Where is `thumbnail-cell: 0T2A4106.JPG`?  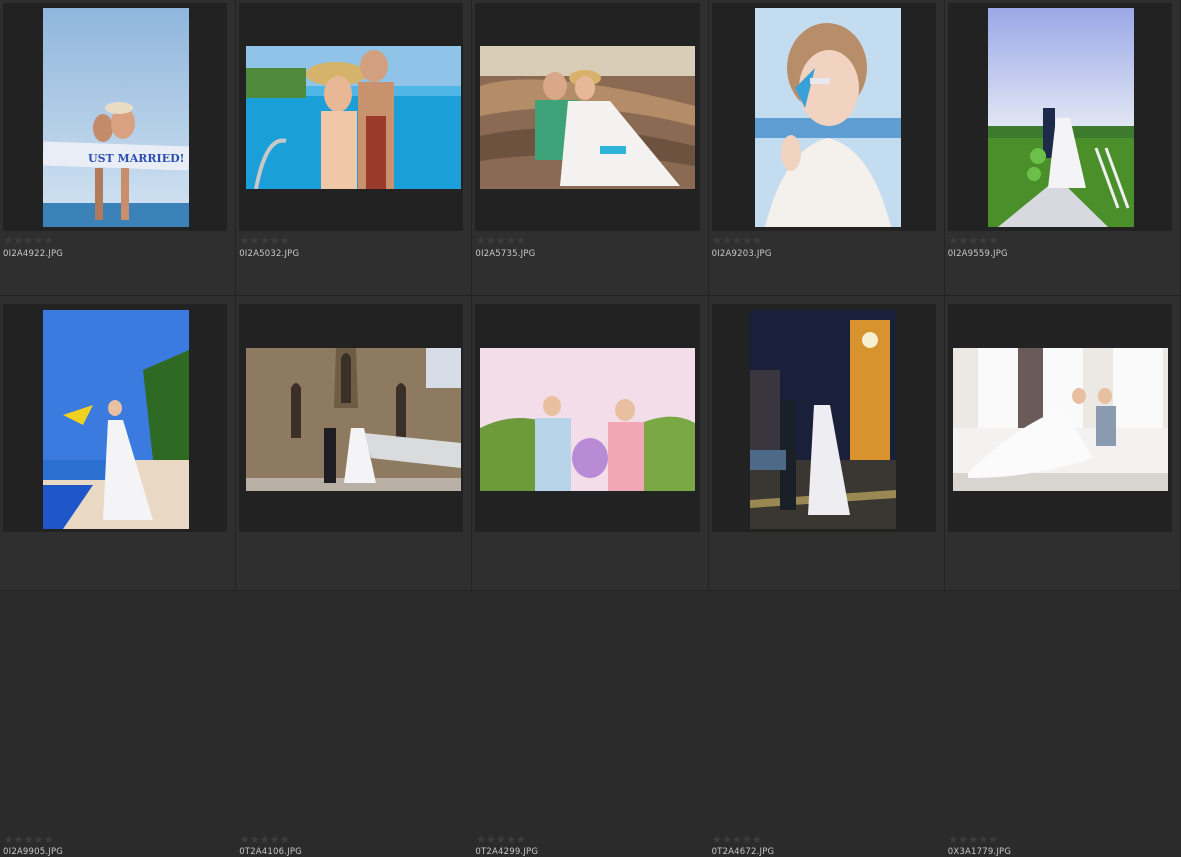 thumbnail-cell: 0T2A4106.JPG is located at coordinates (354, 576).